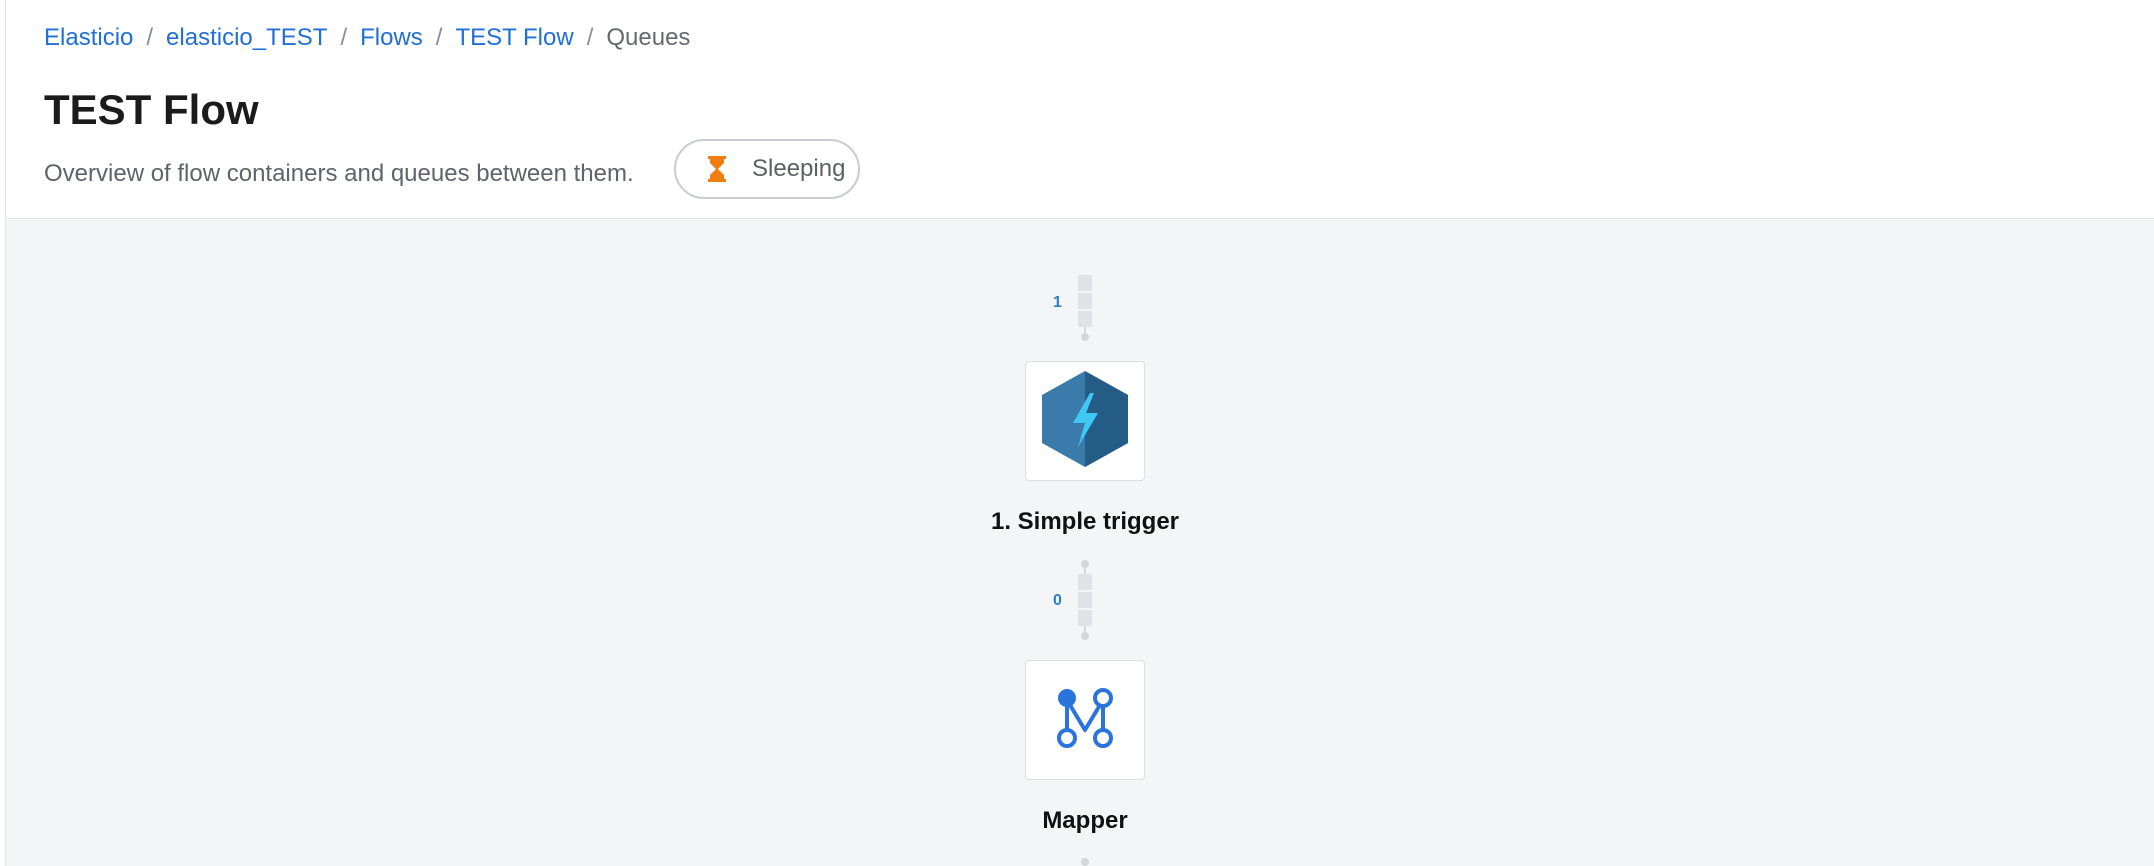 The image size is (2154, 866). Describe the element at coordinates (391, 38) in the screenshot. I see `breadcrumb-link-flows: Flows` at that location.